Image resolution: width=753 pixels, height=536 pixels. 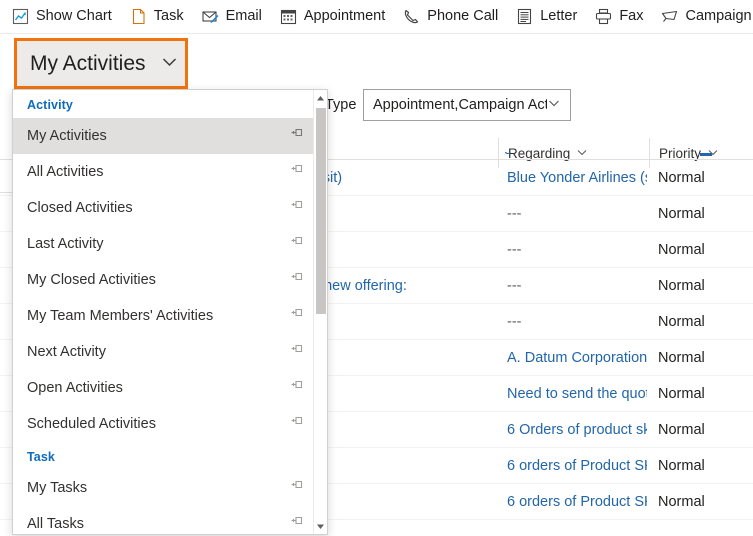 What do you see at coordinates (65, 244) in the screenshot?
I see `dropdown-item-label: Last Activity` at bounding box center [65, 244].